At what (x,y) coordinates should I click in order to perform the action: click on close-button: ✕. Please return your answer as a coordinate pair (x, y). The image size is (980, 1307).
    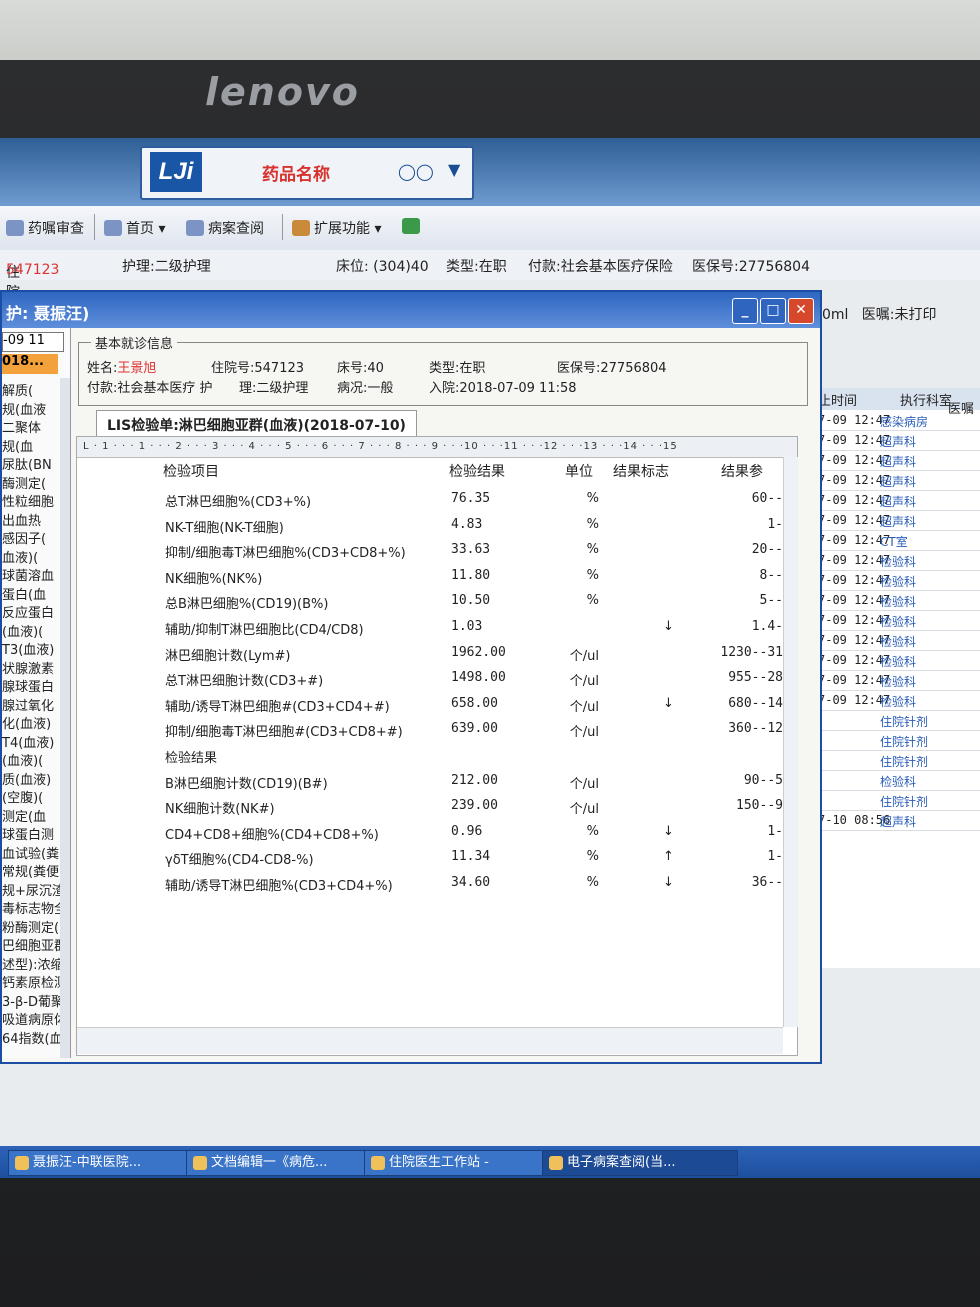
    Looking at the image, I should click on (801, 311).